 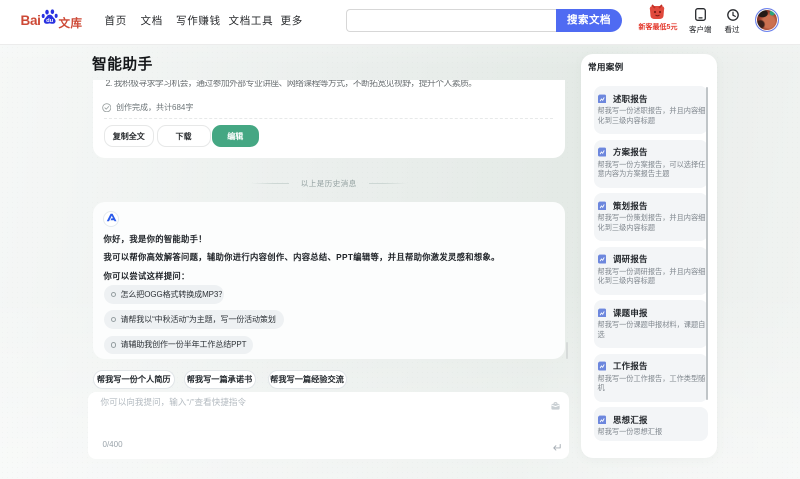 I want to click on svg-text: du, so click(x=50, y=21).